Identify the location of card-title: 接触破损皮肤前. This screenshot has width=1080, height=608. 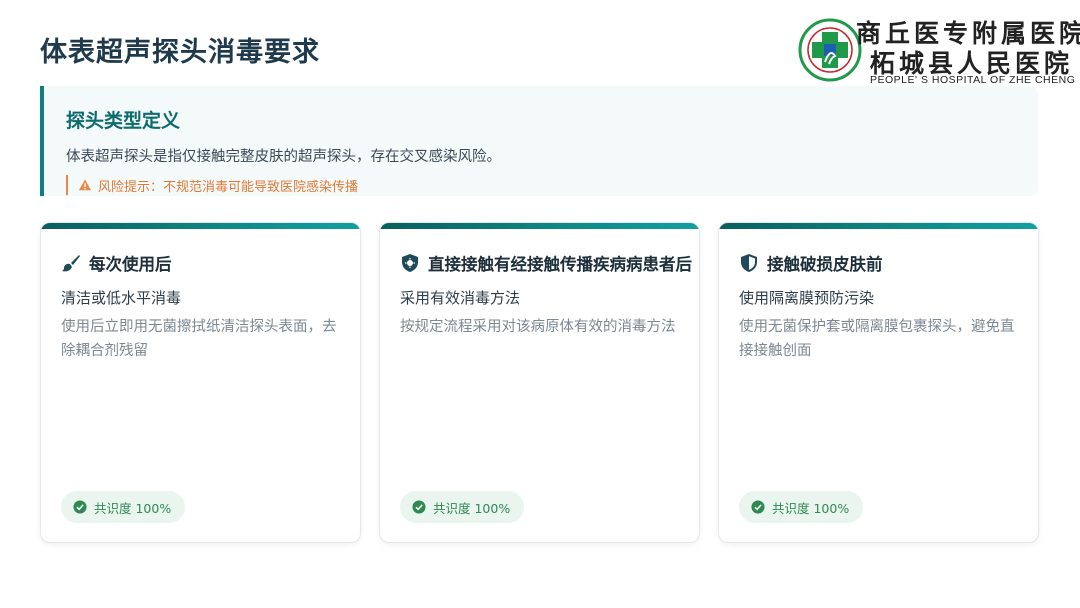
(825, 264).